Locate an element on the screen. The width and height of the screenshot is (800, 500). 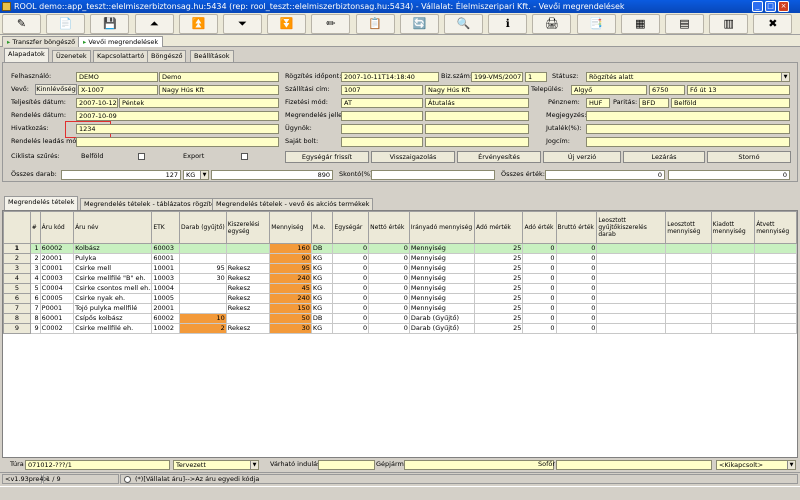
col-header-n: # is located at coordinates (35, 227).